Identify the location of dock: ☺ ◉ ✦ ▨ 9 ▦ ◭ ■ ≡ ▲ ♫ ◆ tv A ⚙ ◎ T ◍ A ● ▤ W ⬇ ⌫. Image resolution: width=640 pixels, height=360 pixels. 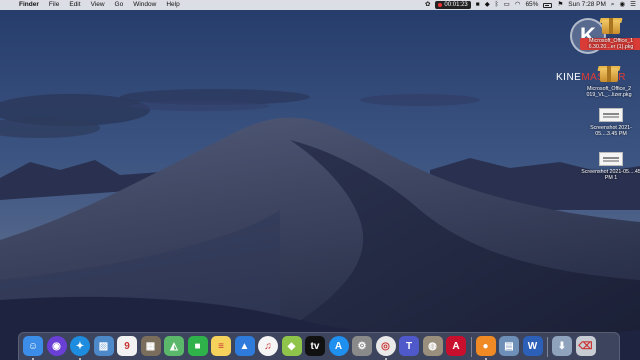
(319, 346).